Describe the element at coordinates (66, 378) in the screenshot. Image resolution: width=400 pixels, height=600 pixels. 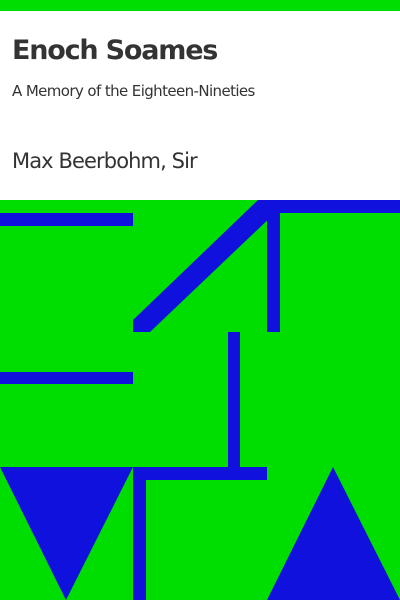
I see `horizontal-bar-middle-left` at that location.